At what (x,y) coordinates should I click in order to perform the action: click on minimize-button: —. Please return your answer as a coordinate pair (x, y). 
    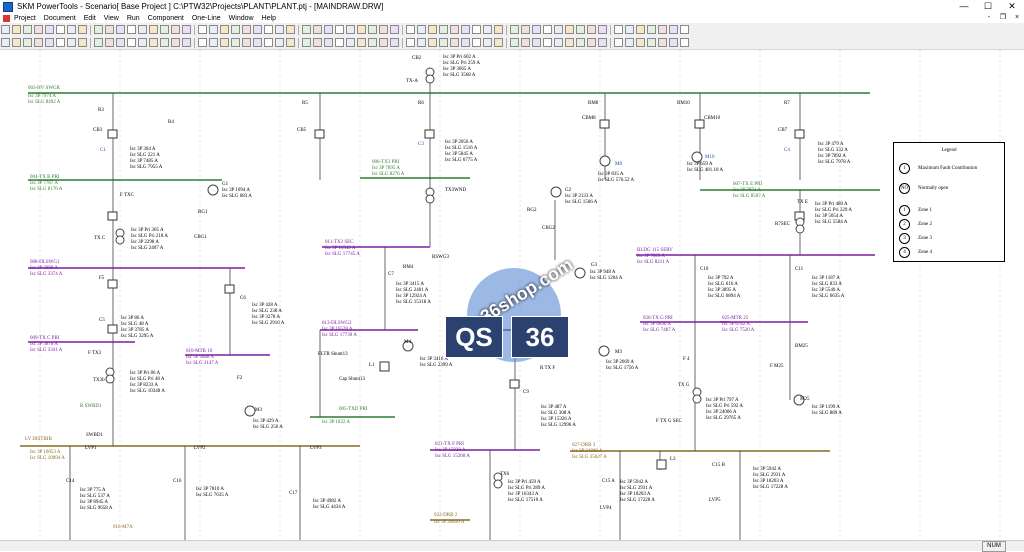
    Looking at the image, I should click on (964, 6).